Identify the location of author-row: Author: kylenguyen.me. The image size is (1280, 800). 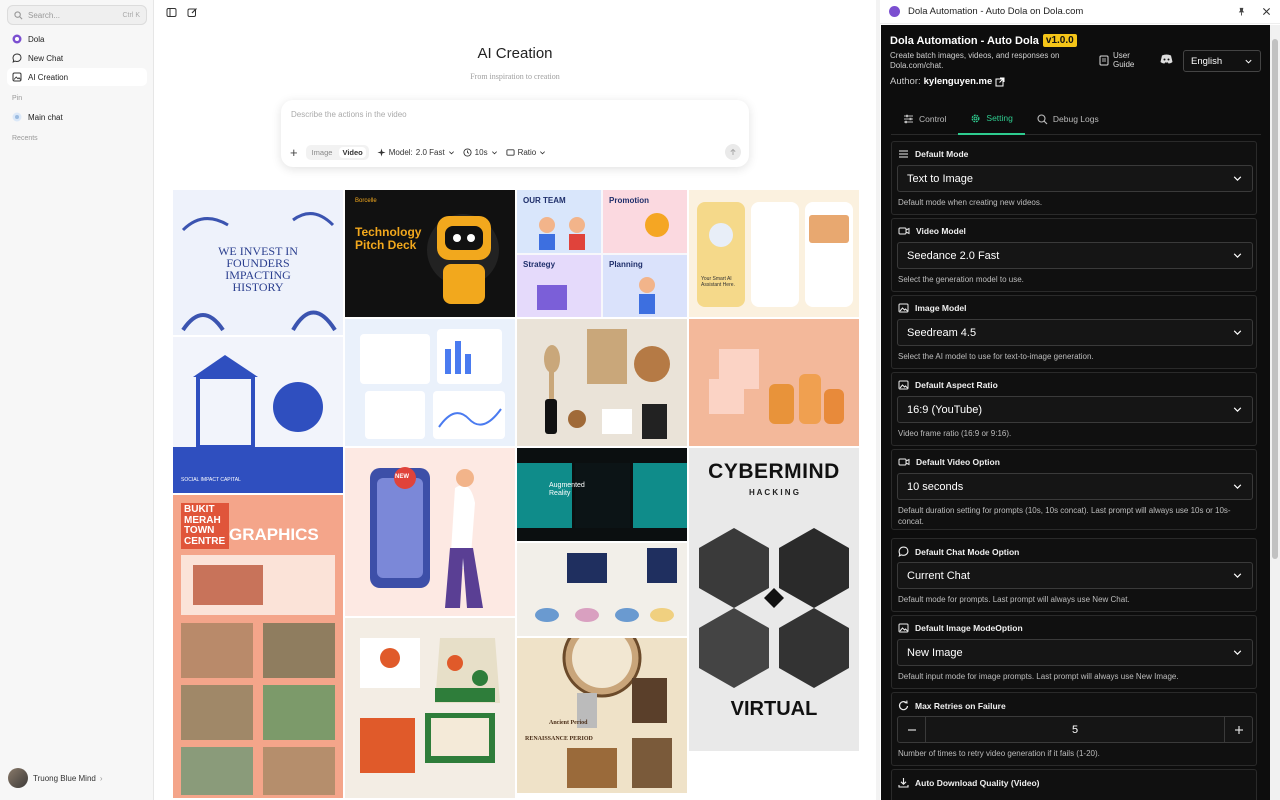
(947, 81).